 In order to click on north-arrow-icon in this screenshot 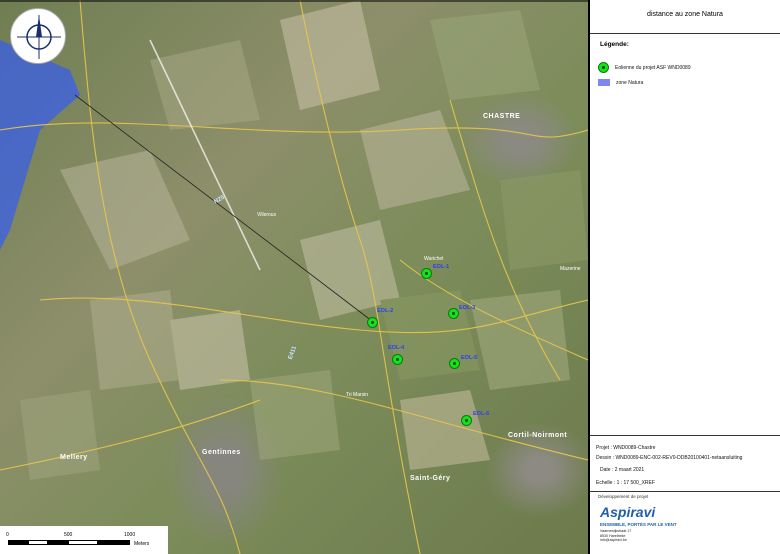, I will do `click(38, 36)`.